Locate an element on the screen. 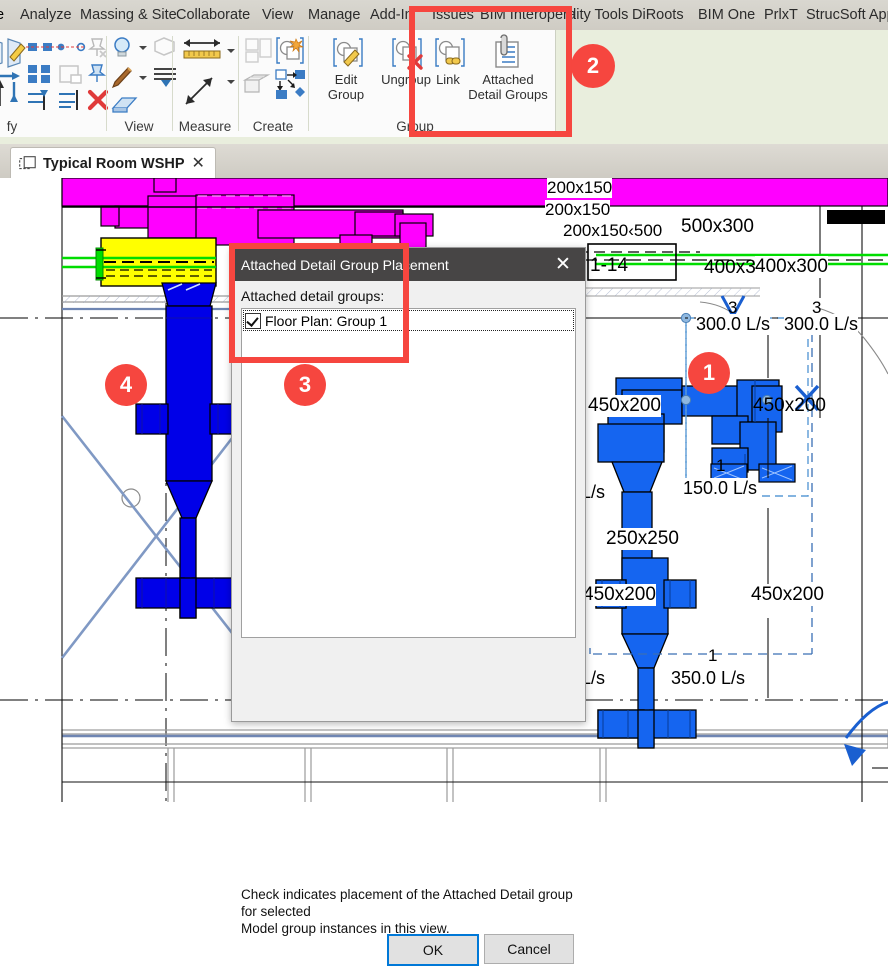  airflow-label: 350.0 L/s is located at coordinates (708, 678).